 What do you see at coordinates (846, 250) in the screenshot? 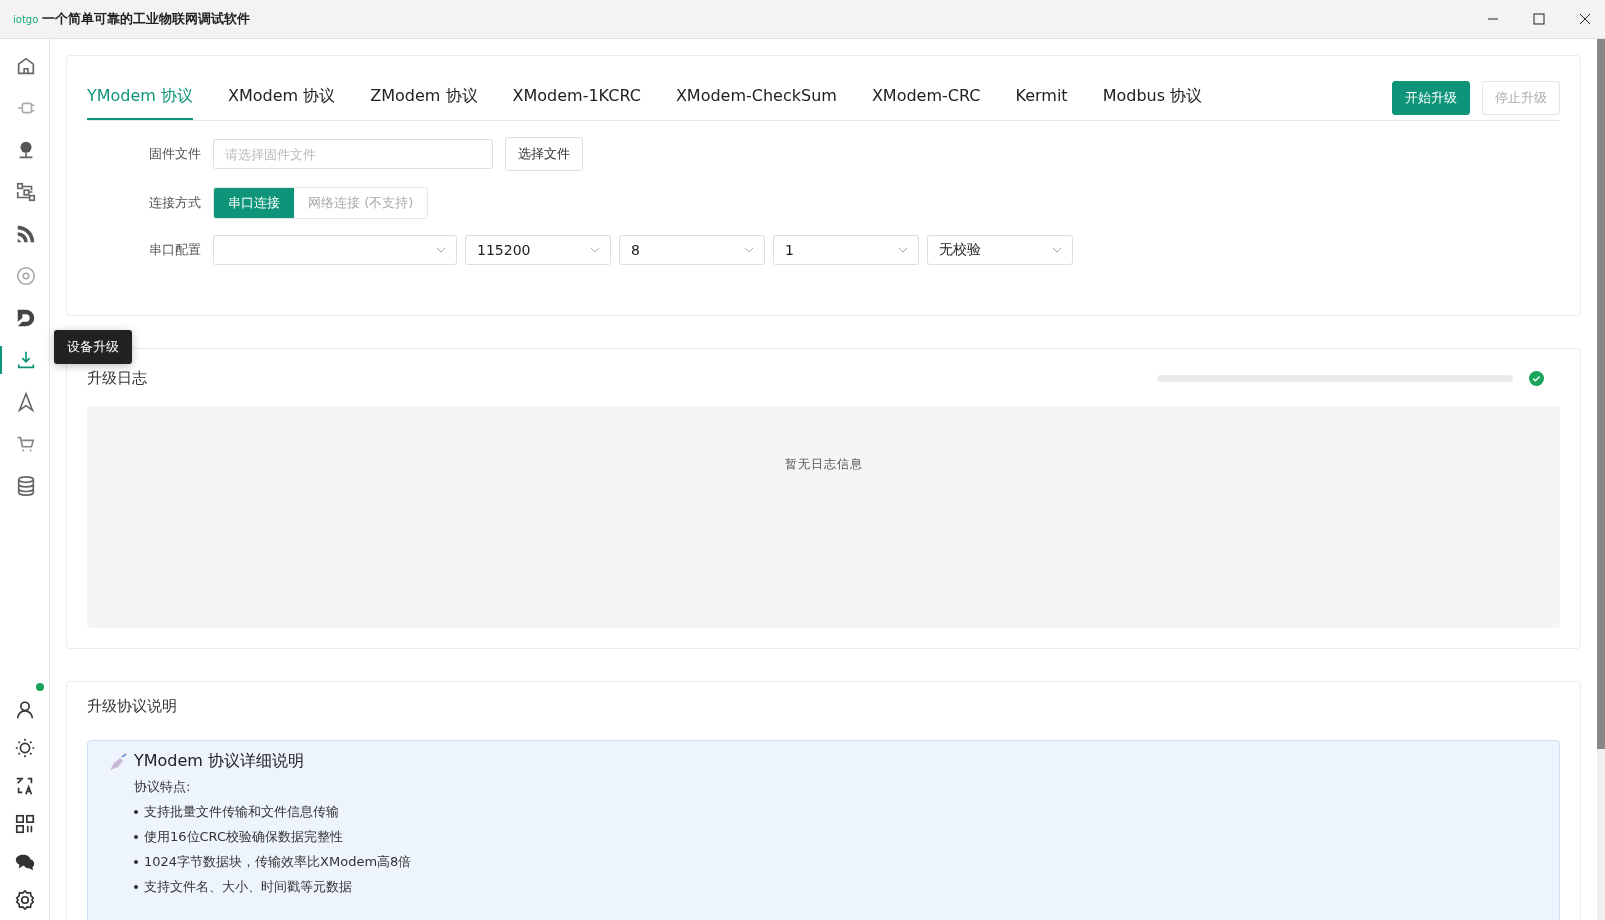
I see `serial-select: 1` at bounding box center [846, 250].